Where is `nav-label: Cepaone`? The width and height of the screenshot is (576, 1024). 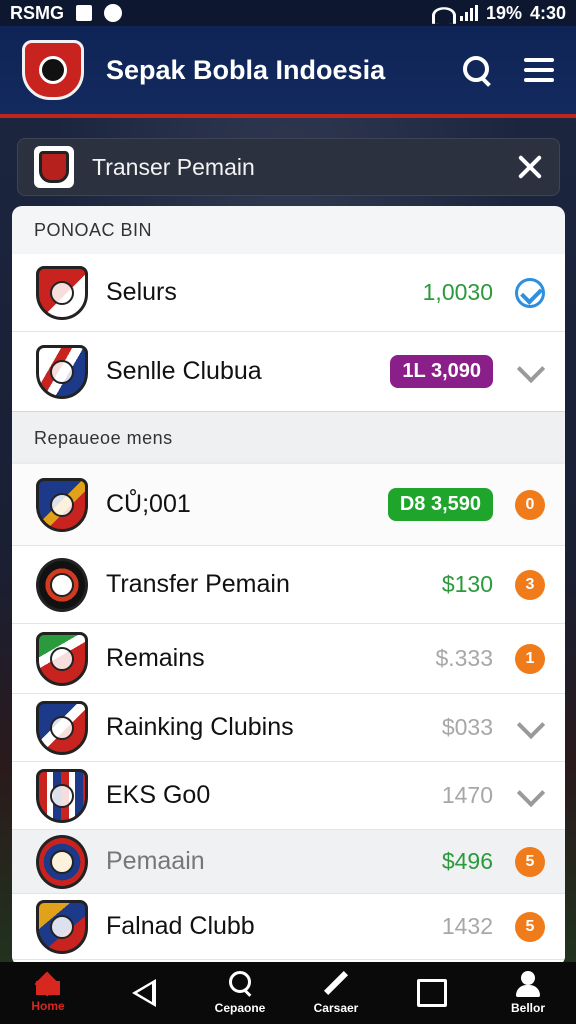
nav-label: Cepaone is located at coordinates (240, 1008).